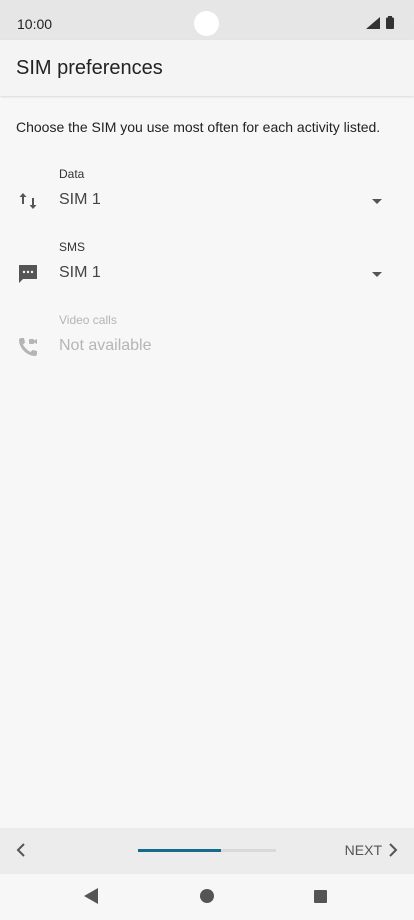 This screenshot has width=414, height=920. Describe the element at coordinates (35, 24) in the screenshot. I see `status-time: 10:00` at that location.